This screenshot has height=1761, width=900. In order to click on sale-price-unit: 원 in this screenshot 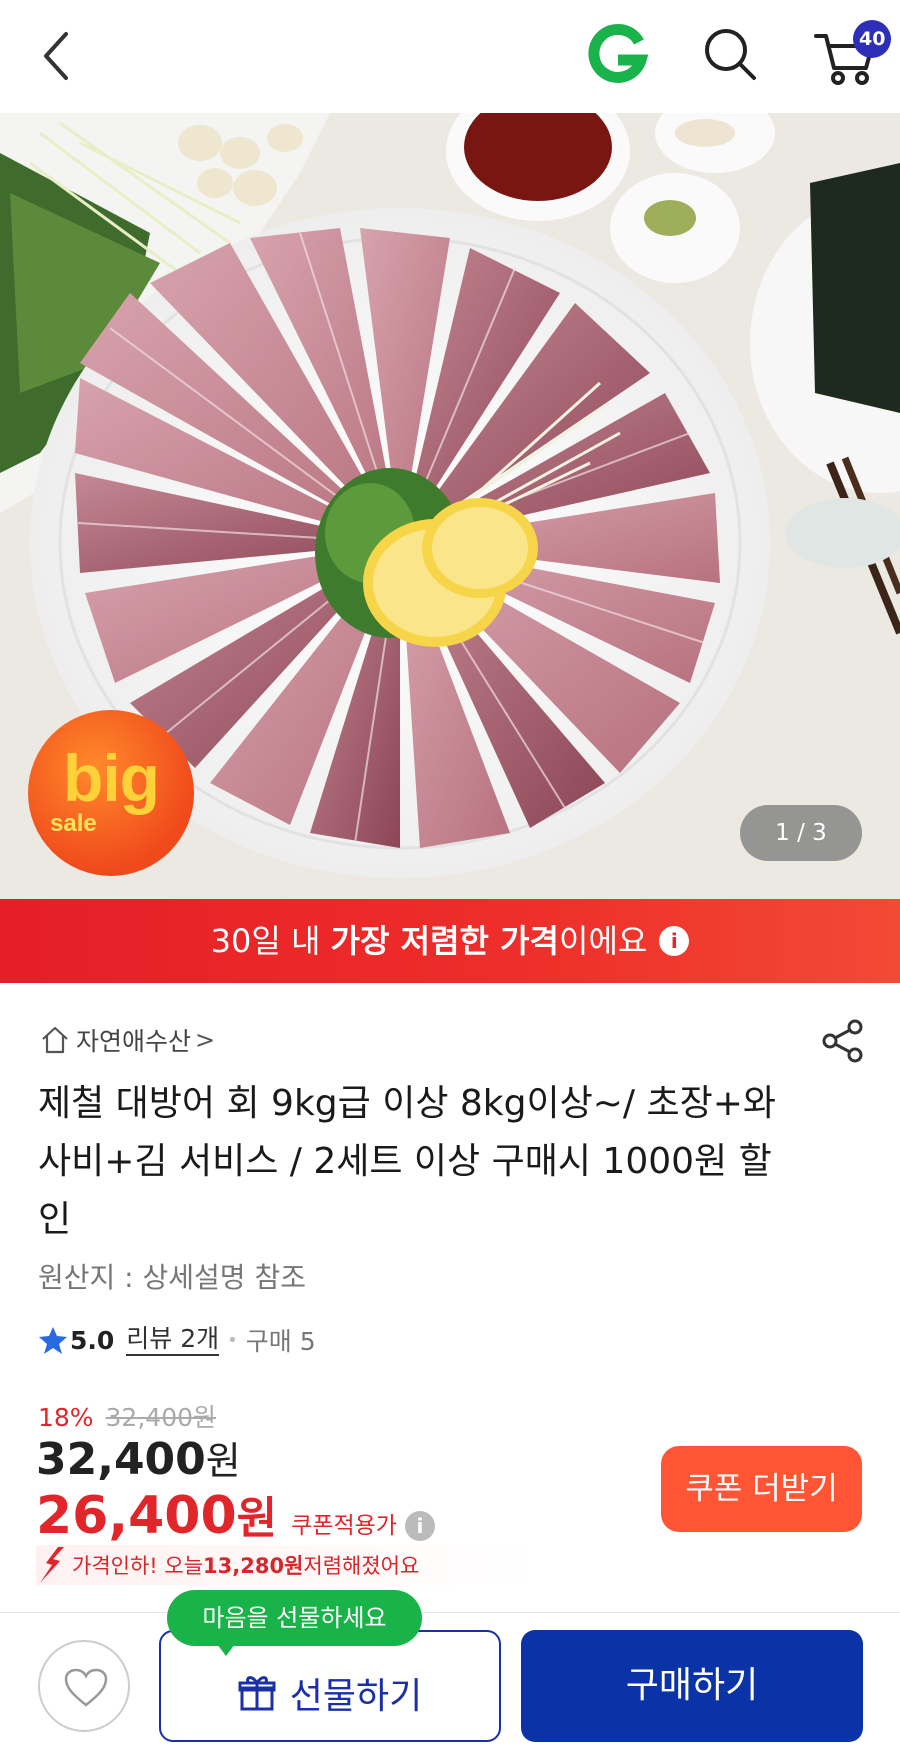, I will do `click(223, 1461)`.